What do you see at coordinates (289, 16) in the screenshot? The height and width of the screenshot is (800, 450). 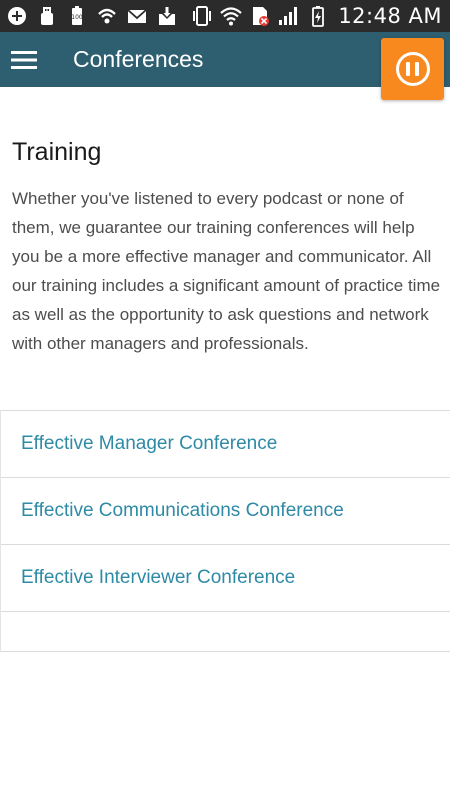 I see `signal-icon` at bounding box center [289, 16].